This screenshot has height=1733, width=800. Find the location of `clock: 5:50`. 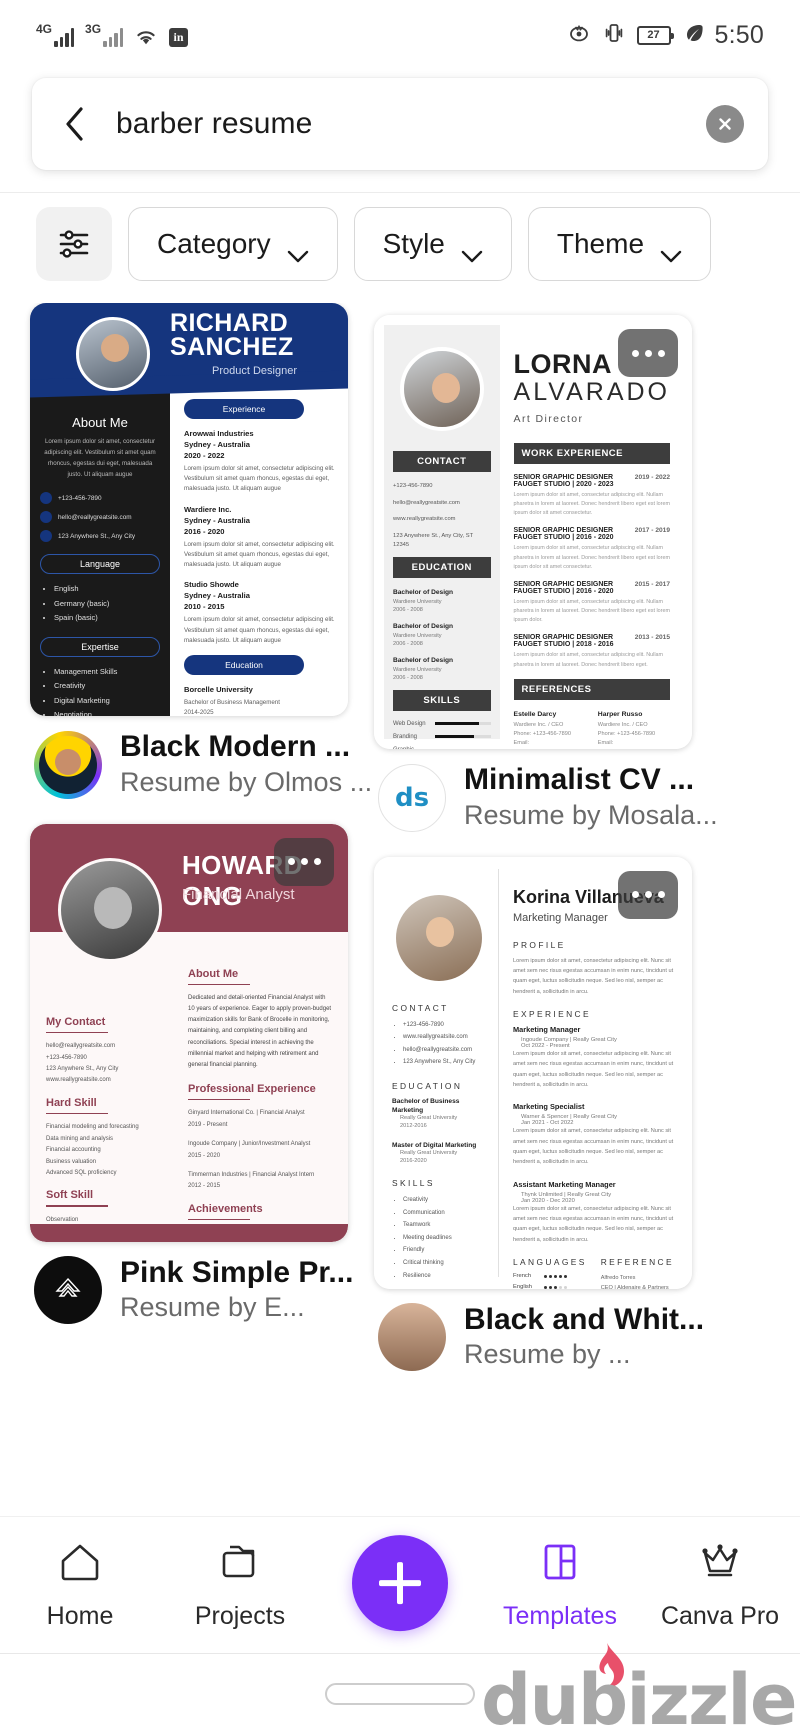

clock: 5:50 is located at coordinates (739, 34).